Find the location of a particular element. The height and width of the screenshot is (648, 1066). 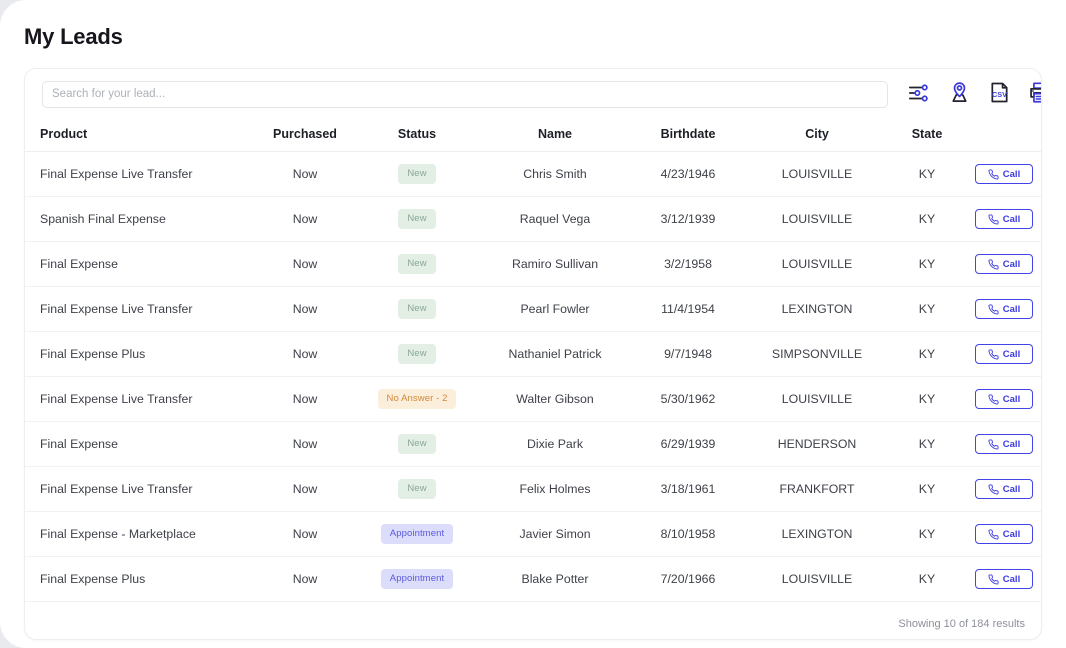

cell-birthdate: 7/20/1966 is located at coordinates (688, 579).